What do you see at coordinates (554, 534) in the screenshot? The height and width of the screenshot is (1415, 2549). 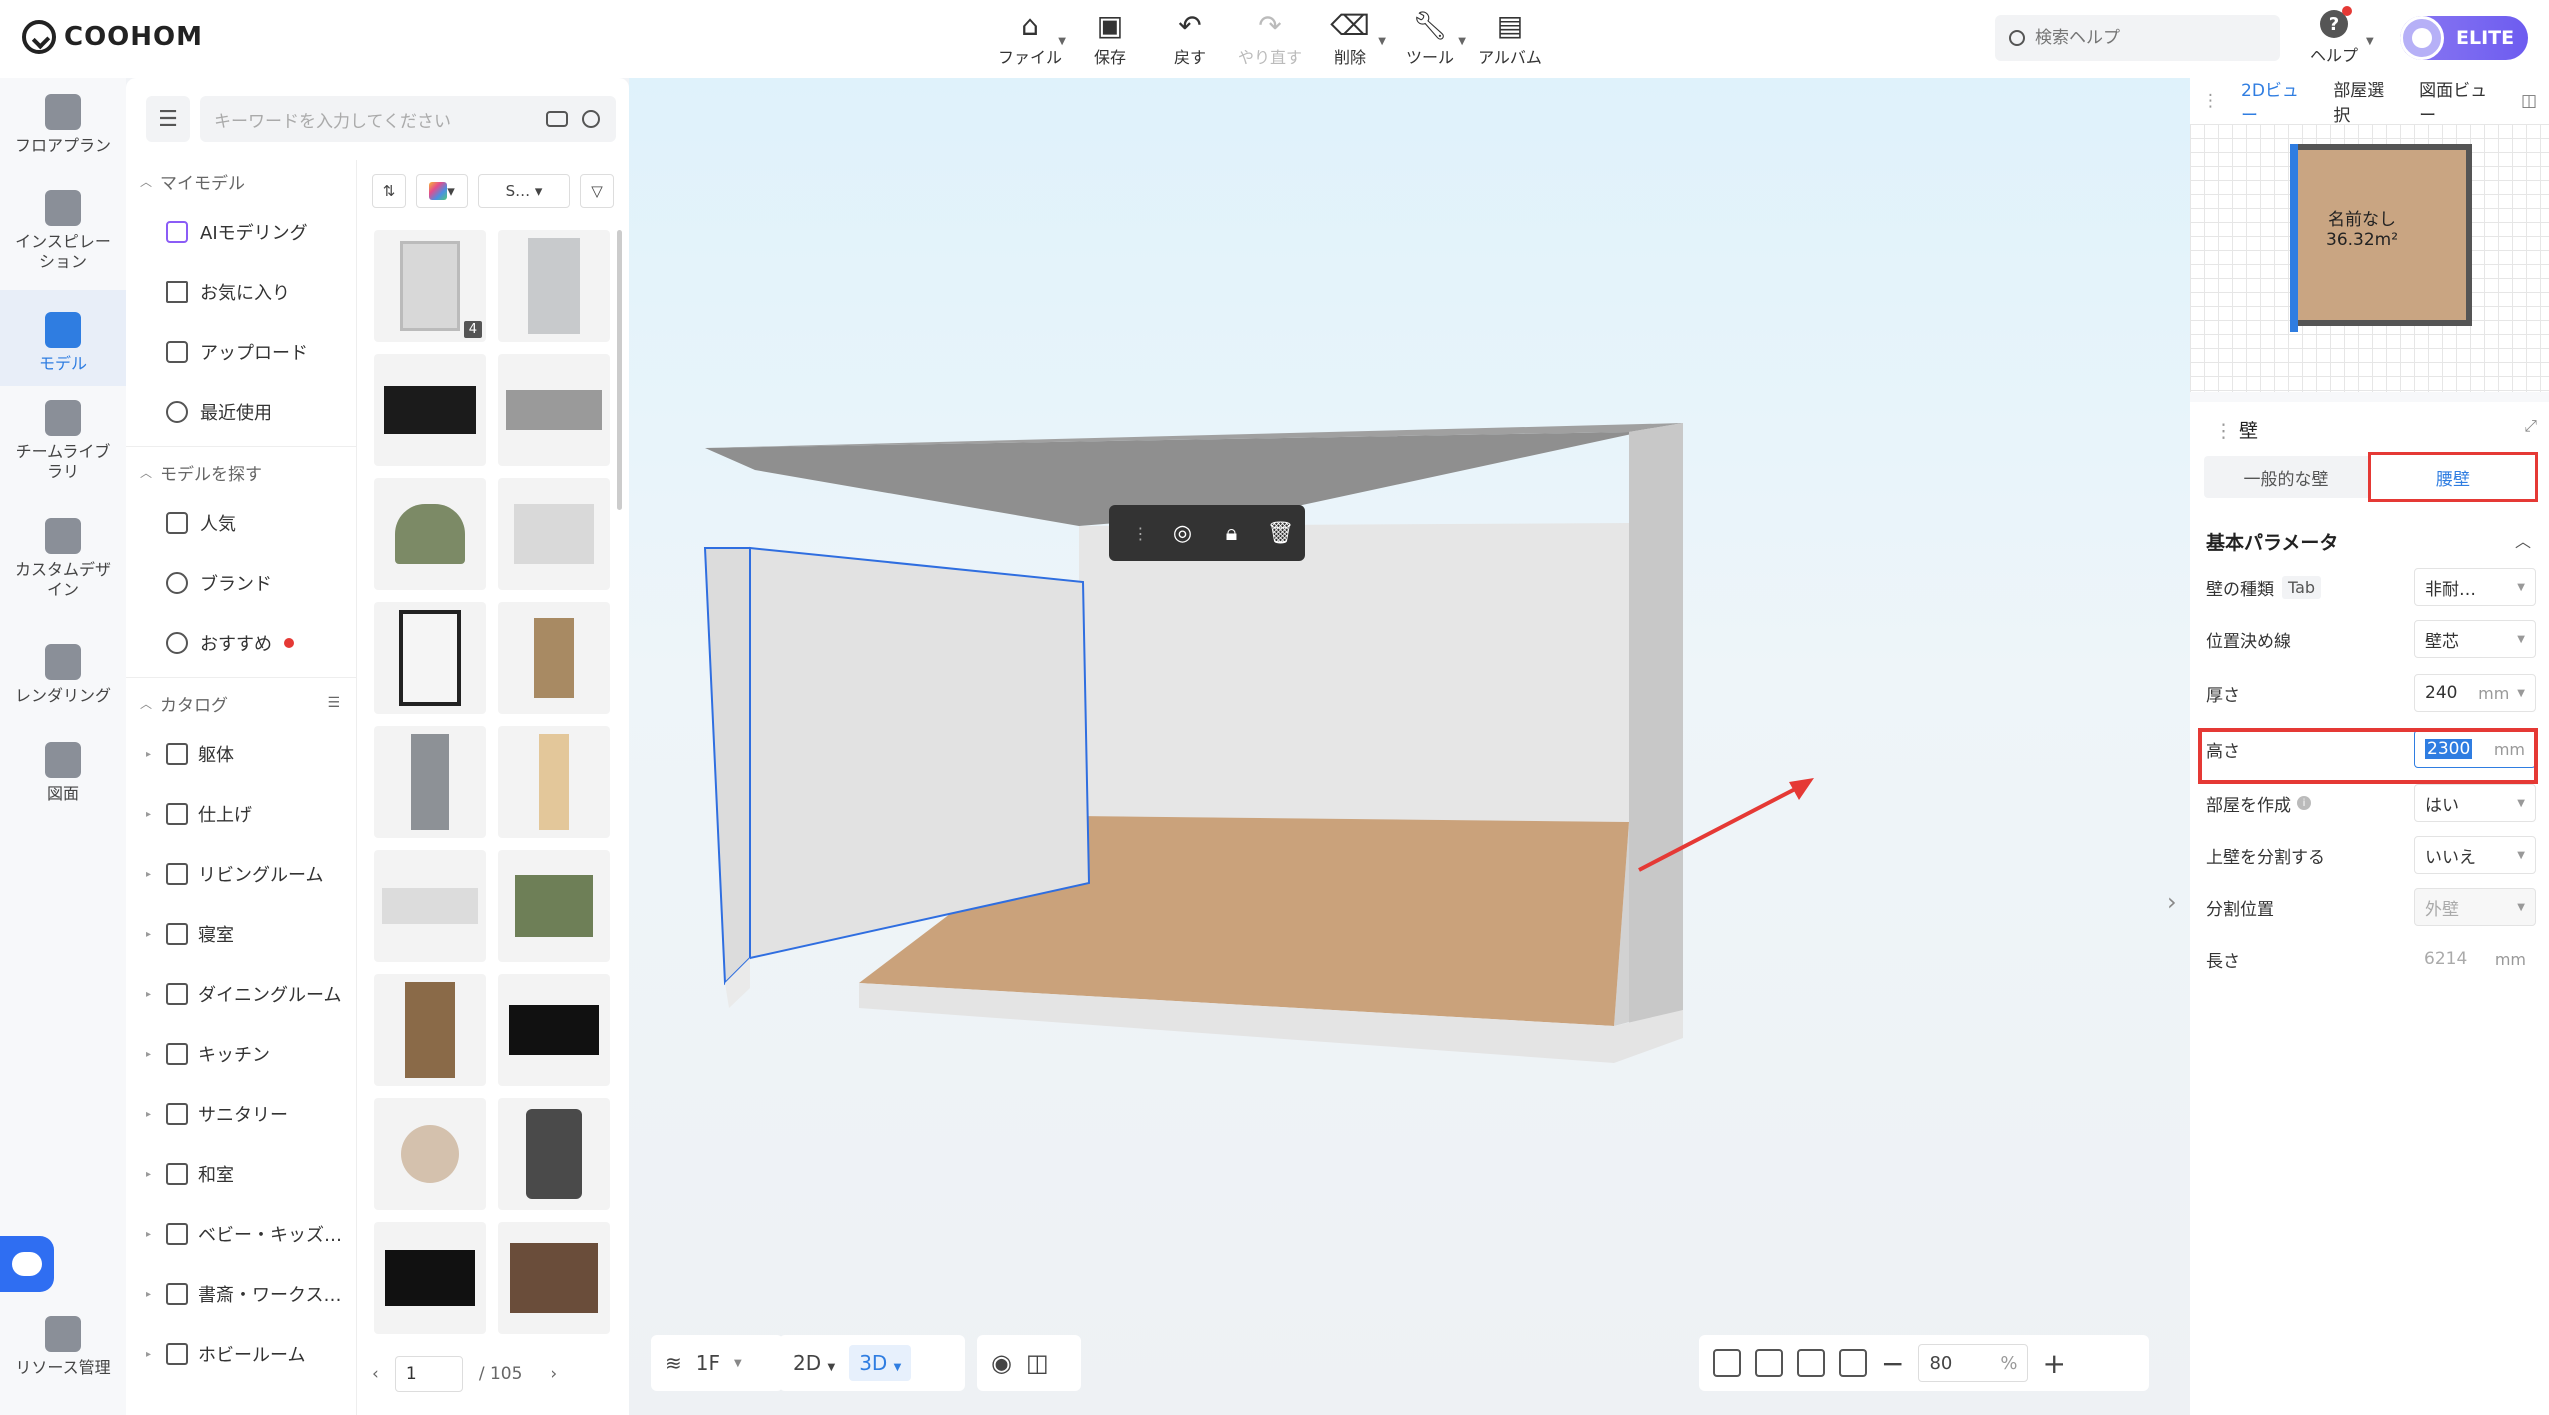 I see `model-thumb-books` at bounding box center [554, 534].